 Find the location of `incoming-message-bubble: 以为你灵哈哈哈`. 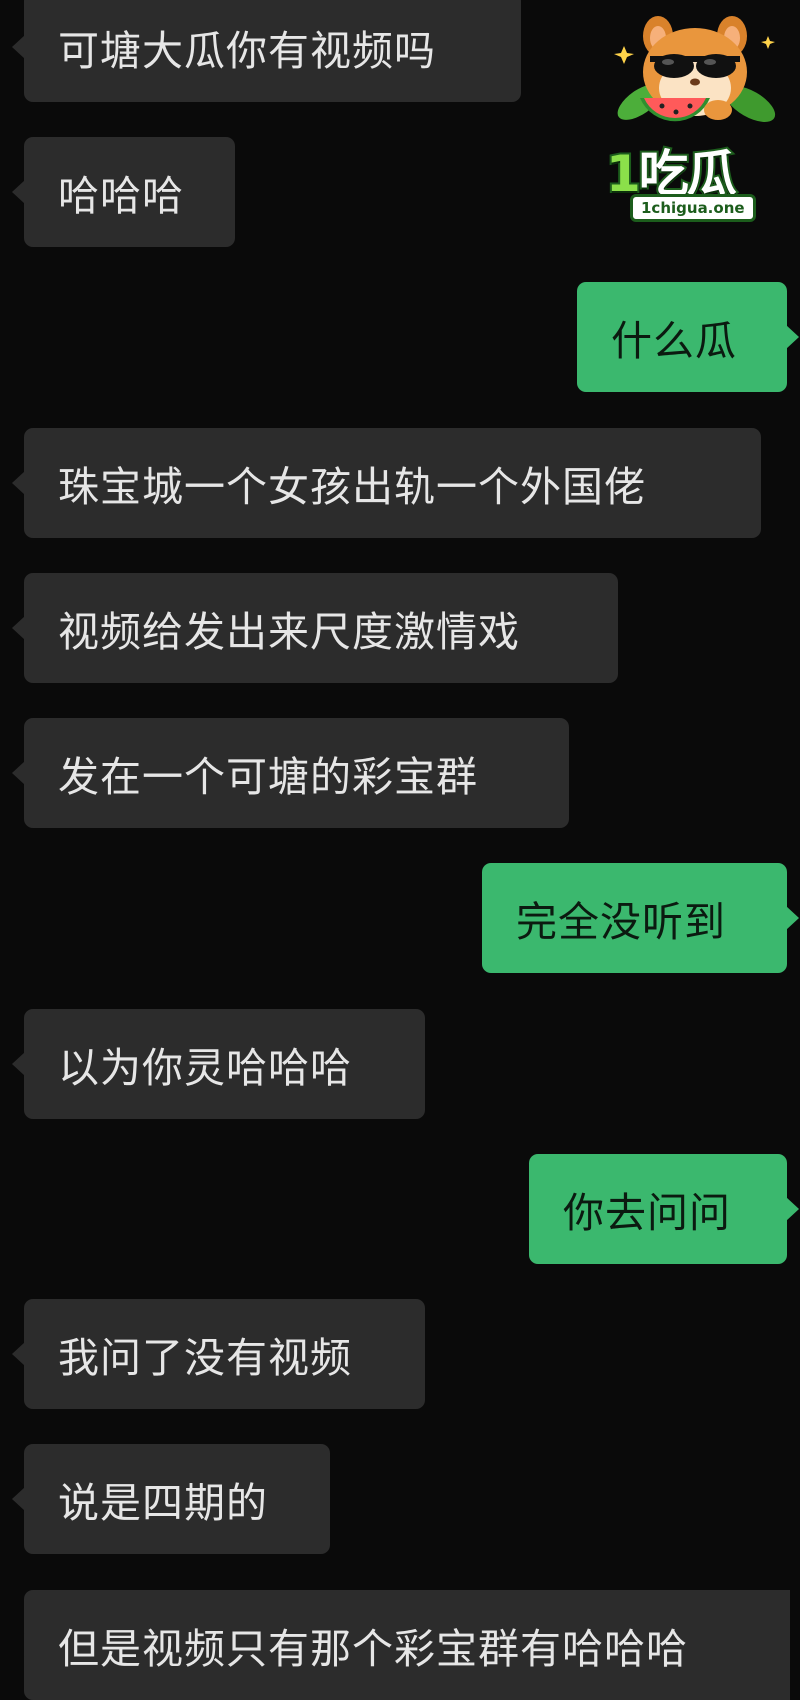

incoming-message-bubble: 以为你灵哈哈哈 is located at coordinates (218, 1064).